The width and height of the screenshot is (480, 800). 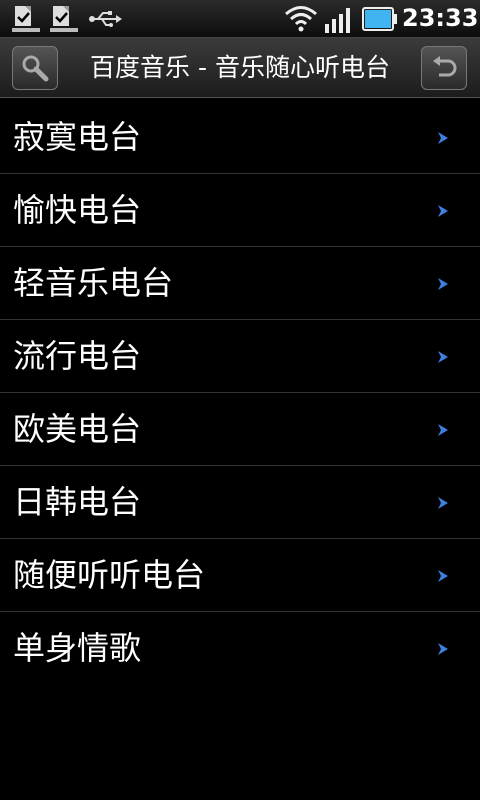 What do you see at coordinates (77, 429) in the screenshot?
I see `station-label: 欧美电台` at bounding box center [77, 429].